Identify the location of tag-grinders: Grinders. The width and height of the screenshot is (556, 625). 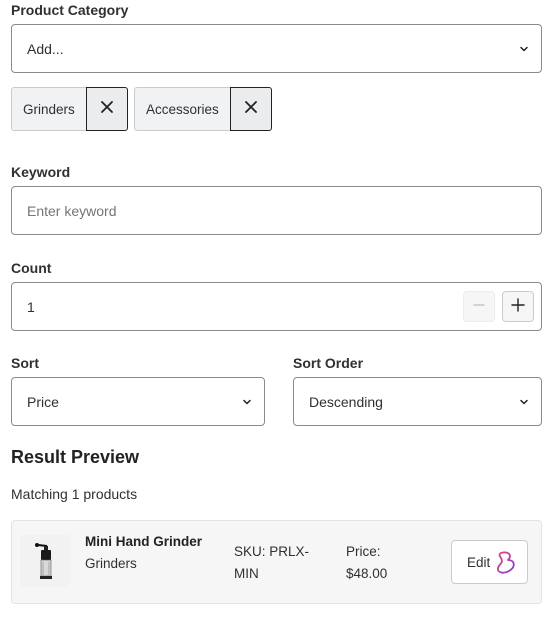
(69, 109).